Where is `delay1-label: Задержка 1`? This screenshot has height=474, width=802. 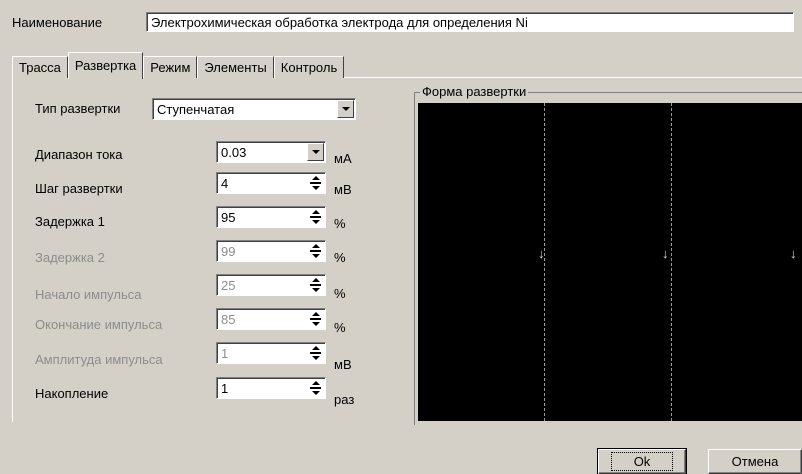
delay1-label: Задержка 1 is located at coordinates (70, 221).